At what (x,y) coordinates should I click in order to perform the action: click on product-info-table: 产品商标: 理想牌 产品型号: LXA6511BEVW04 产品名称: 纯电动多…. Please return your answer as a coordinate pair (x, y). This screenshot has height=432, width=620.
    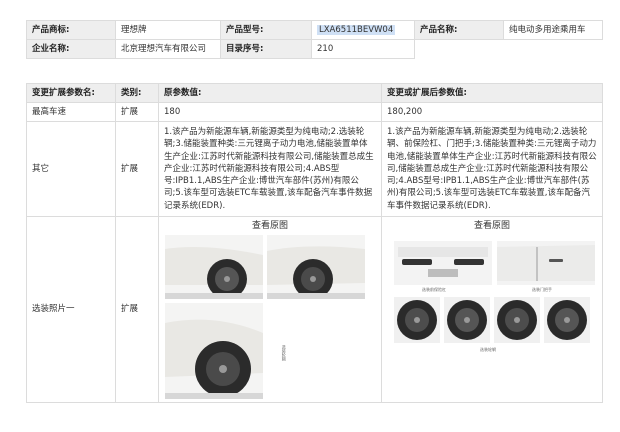
    Looking at the image, I should click on (314, 39).